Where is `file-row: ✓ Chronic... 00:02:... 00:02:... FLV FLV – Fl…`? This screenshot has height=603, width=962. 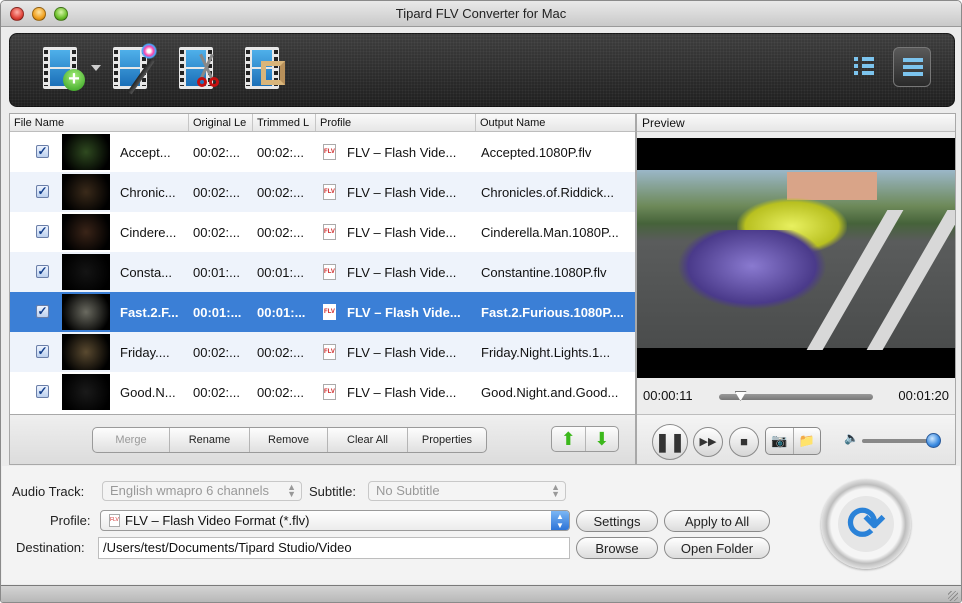
file-row: ✓ Chronic... 00:02:... 00:02:... FLV FLV – Fl… is located at coordinates (322, 192).